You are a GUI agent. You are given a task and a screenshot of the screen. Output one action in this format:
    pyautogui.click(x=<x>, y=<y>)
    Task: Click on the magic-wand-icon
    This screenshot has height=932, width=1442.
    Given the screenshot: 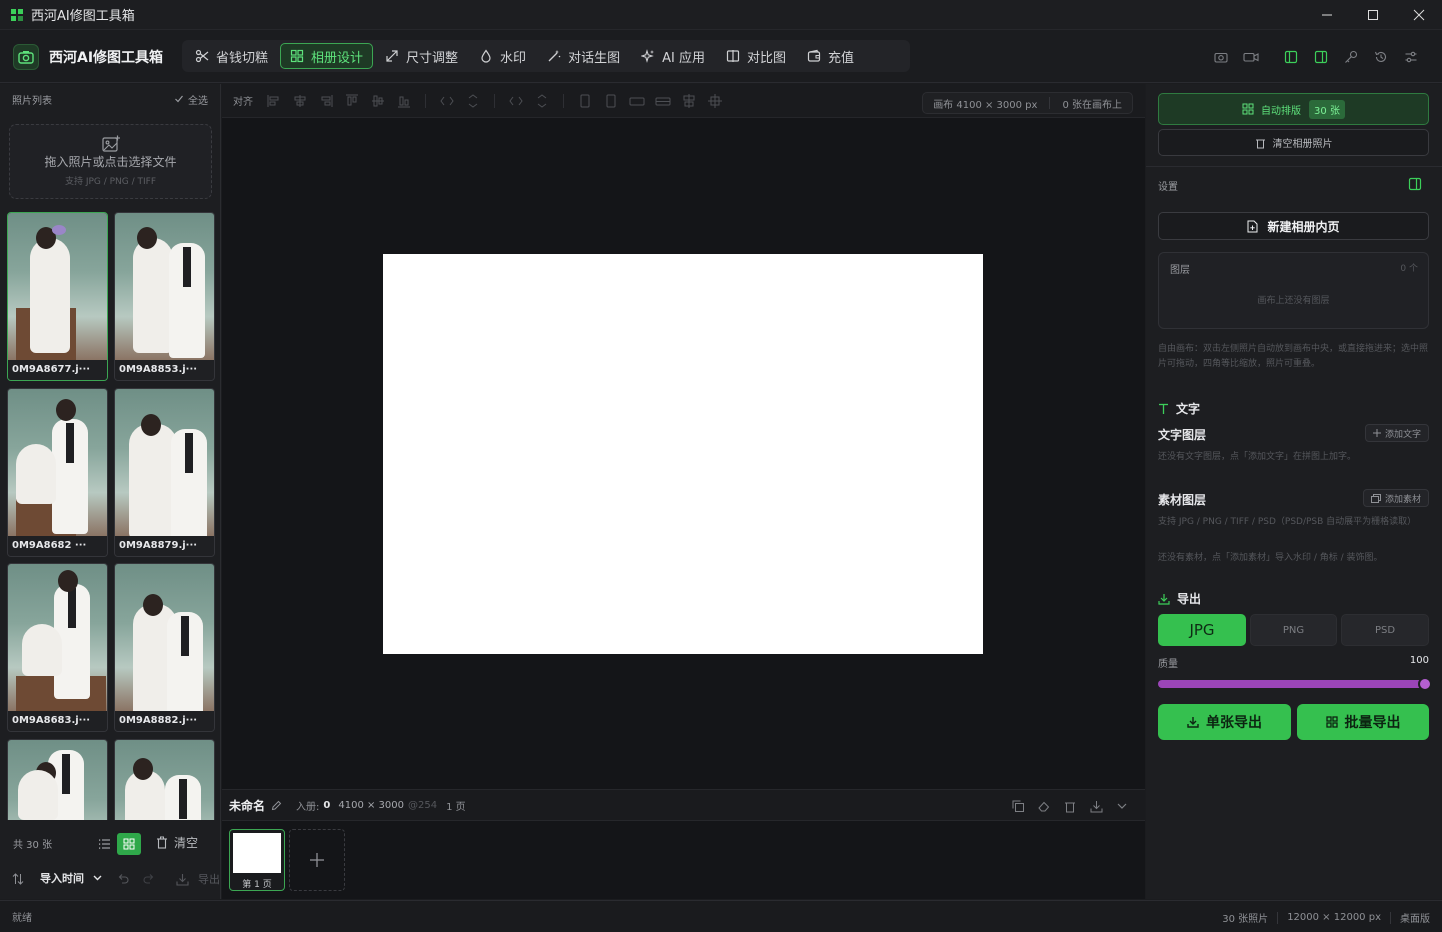 What is the action you would take?
    pyautogui.click(x=557, y=56)
    